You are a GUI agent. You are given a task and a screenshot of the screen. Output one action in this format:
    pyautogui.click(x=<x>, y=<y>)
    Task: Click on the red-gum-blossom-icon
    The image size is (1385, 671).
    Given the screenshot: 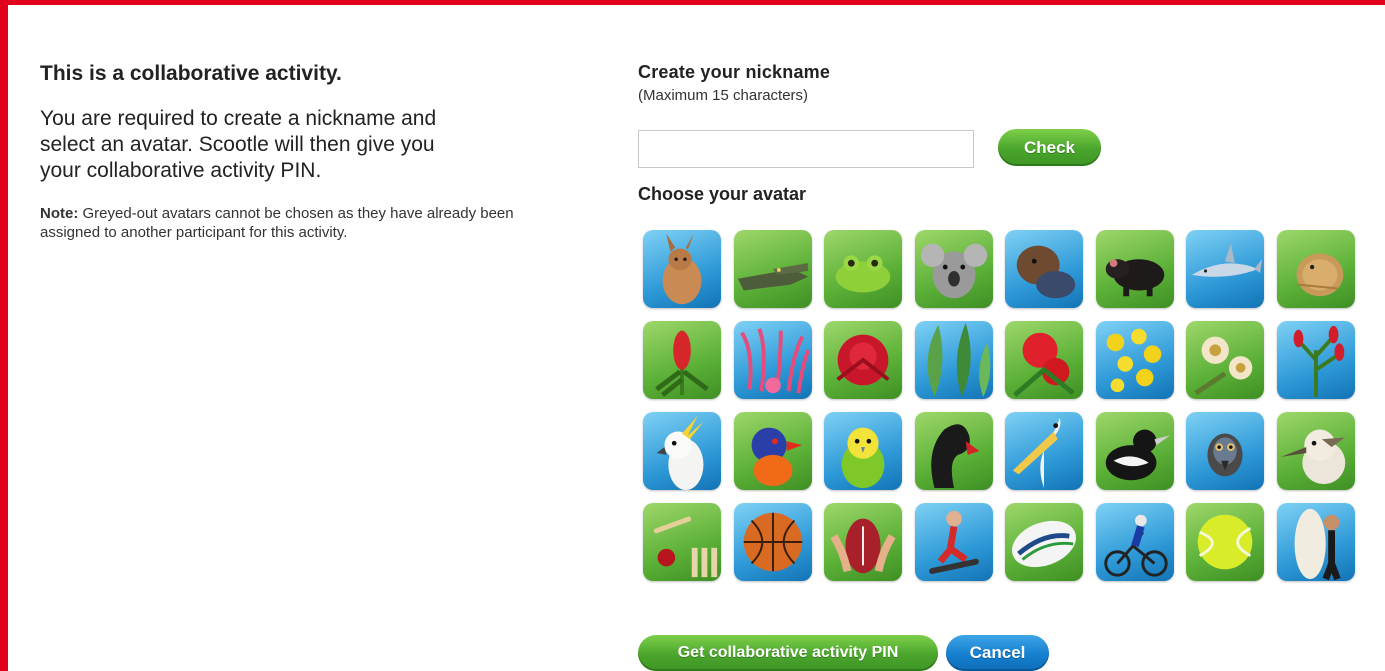 What is the action you would take?
    pyautogui.click(x=1044, y=364)
    